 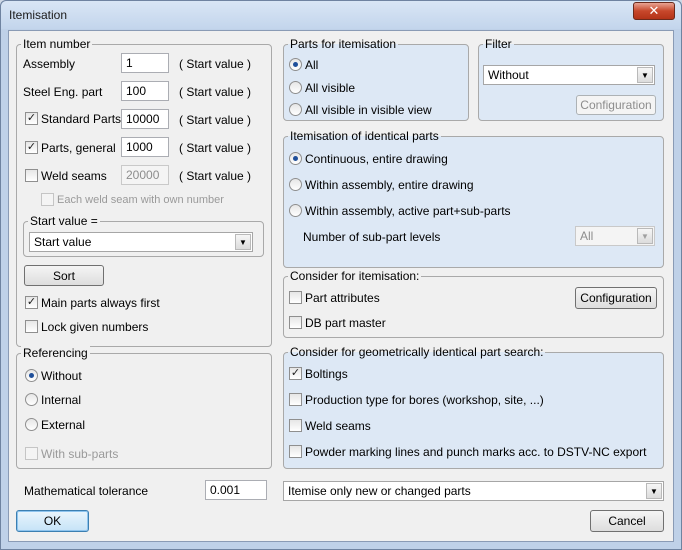 What do you see at coordinates (81, 119) in the screenshot?
I see `standard-parts-label: Standard Parts` at bounding box center [81, 119].